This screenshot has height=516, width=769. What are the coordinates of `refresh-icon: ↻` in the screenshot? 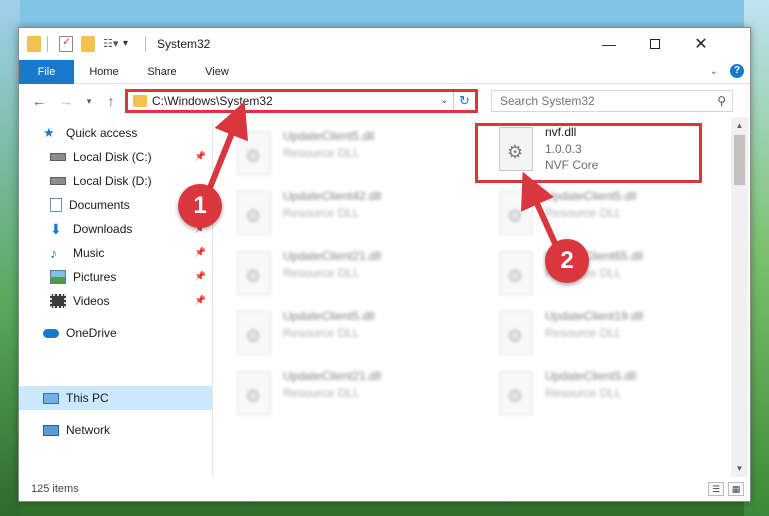 It's located at (464, 101).